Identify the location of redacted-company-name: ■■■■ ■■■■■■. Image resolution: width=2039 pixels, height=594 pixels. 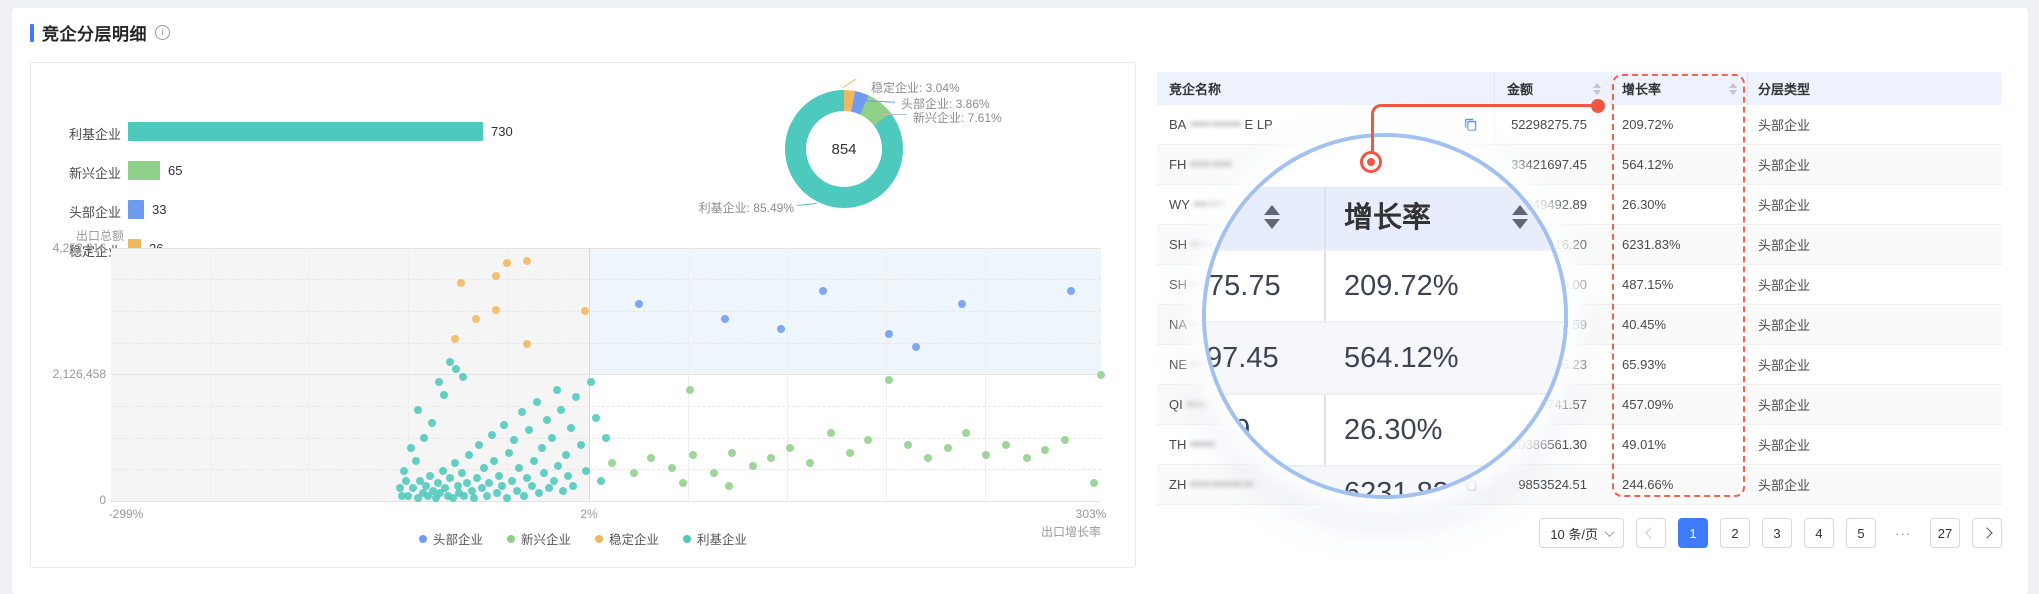
(1215, 124).